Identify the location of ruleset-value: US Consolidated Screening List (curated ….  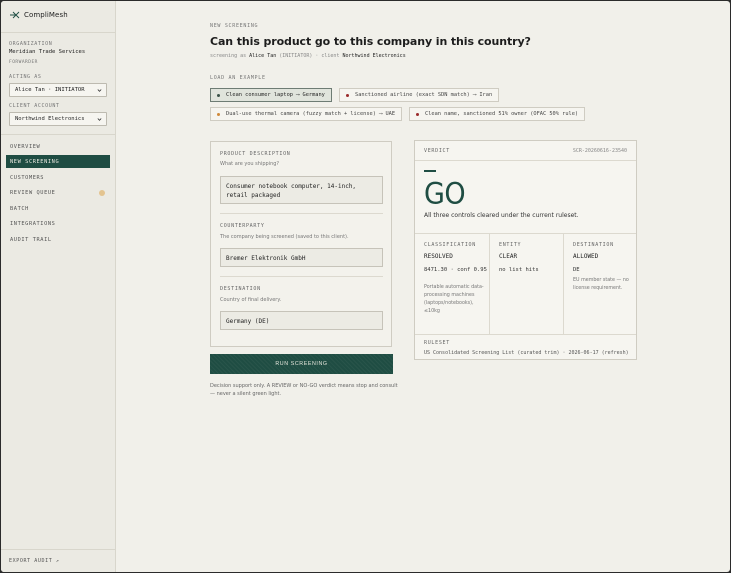
(526, 353).